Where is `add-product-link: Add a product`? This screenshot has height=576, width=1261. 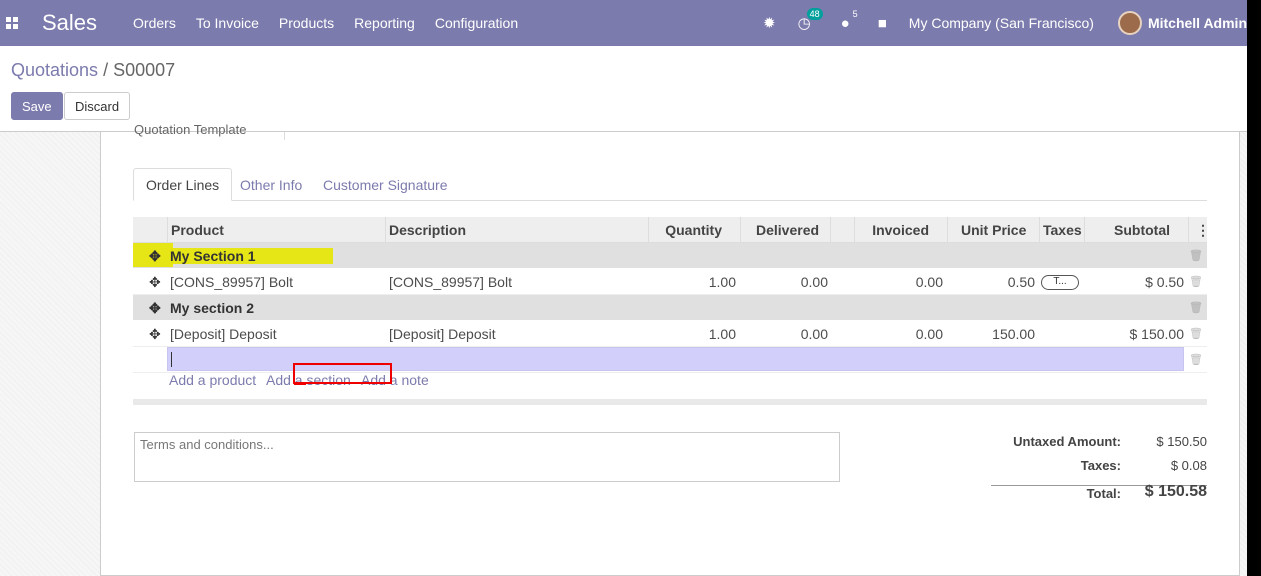
add-product-link: Add a product is located at coordinates (212, 380).